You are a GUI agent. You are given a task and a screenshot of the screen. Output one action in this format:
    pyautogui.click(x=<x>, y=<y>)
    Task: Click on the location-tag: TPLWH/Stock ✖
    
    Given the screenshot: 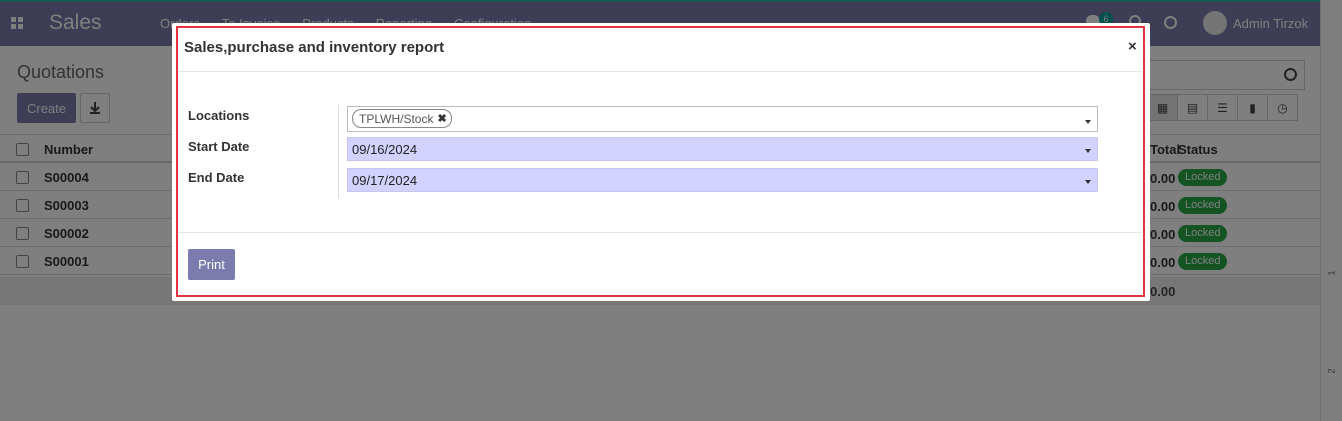 What is the action you would take?
    pyautogui.click(x=402, y=118)
    